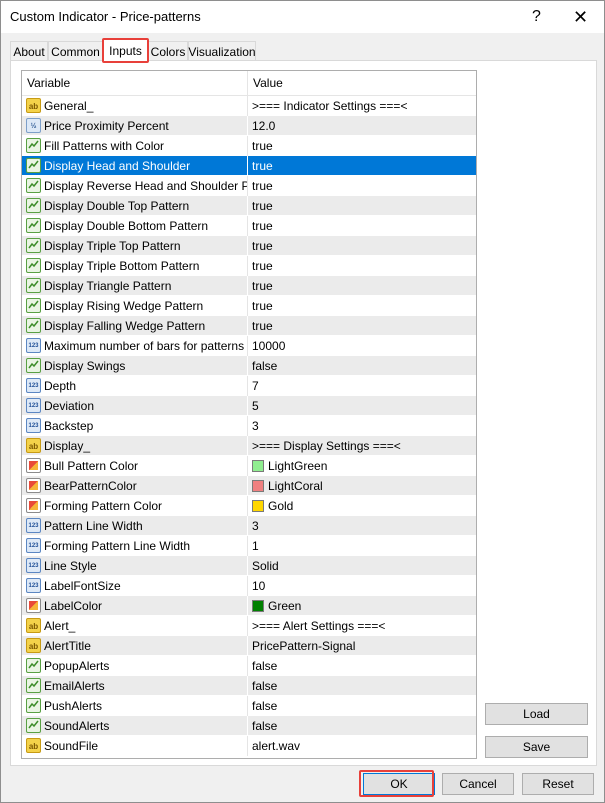 This screenshot has height=803, width=605. Describe the element at coordinates (135, 426) in the screenshot. I see `variable-cell: 123 Backstep` at that location.